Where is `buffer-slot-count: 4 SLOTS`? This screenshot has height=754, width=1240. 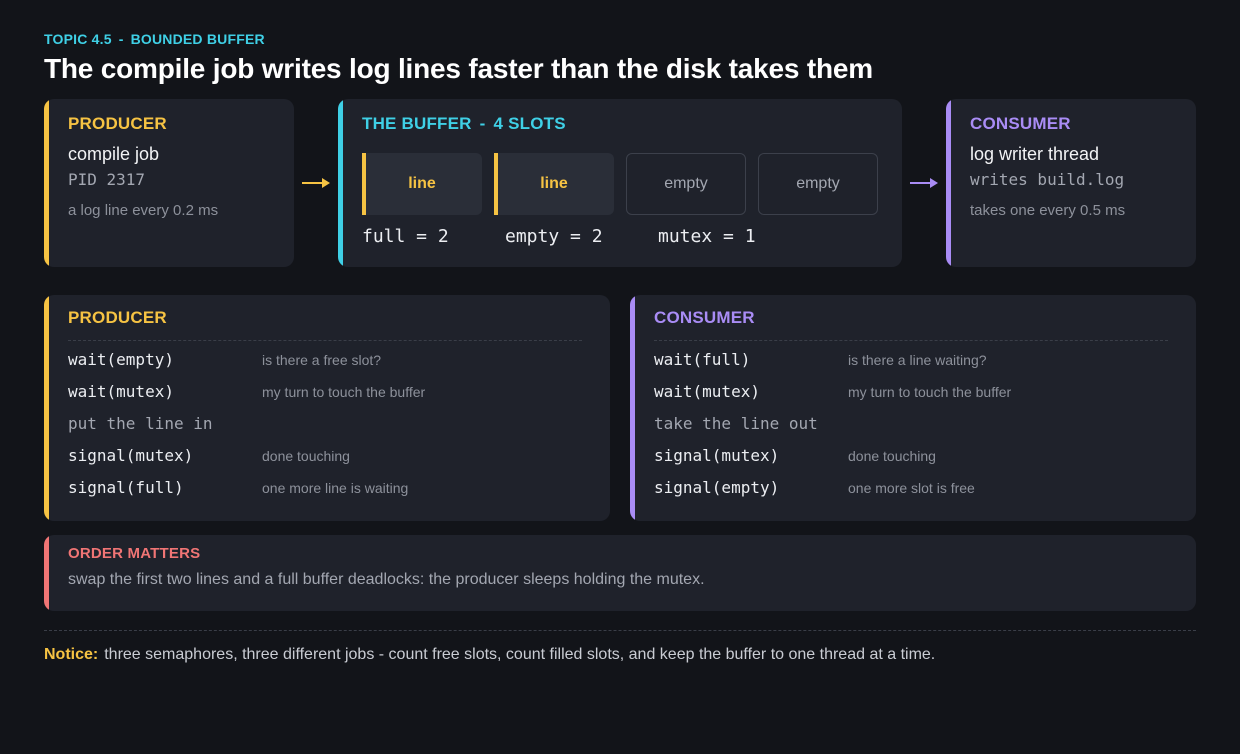
buffer-slot-count: 4 SLOTS is located at coordinates (529, 123).